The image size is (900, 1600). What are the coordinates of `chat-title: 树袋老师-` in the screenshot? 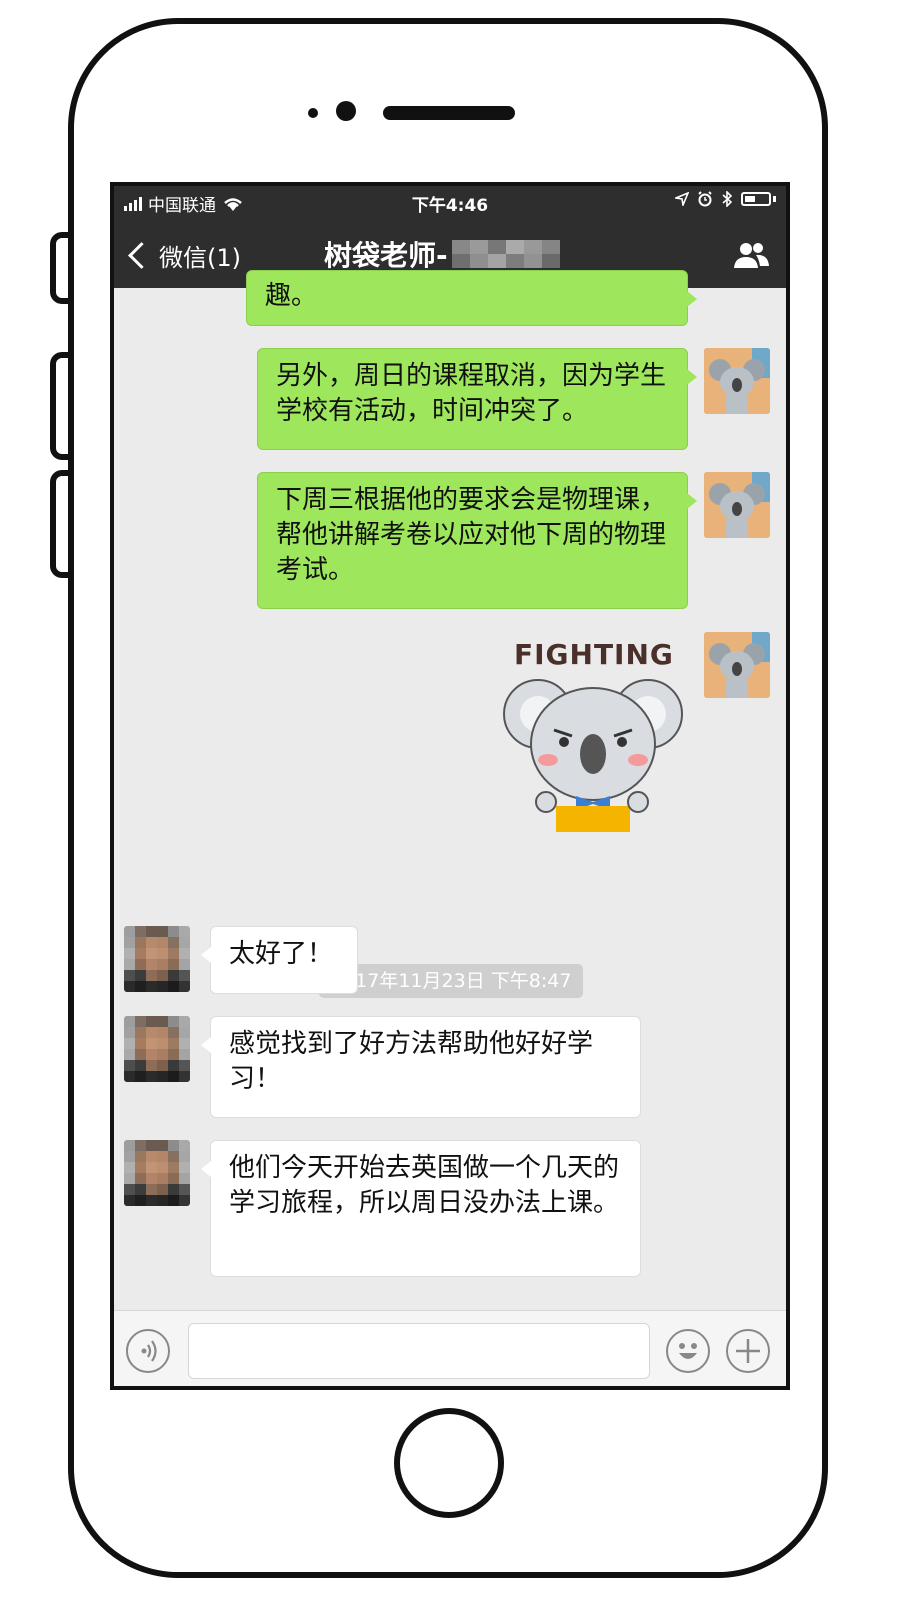 It's located at (442, 254).